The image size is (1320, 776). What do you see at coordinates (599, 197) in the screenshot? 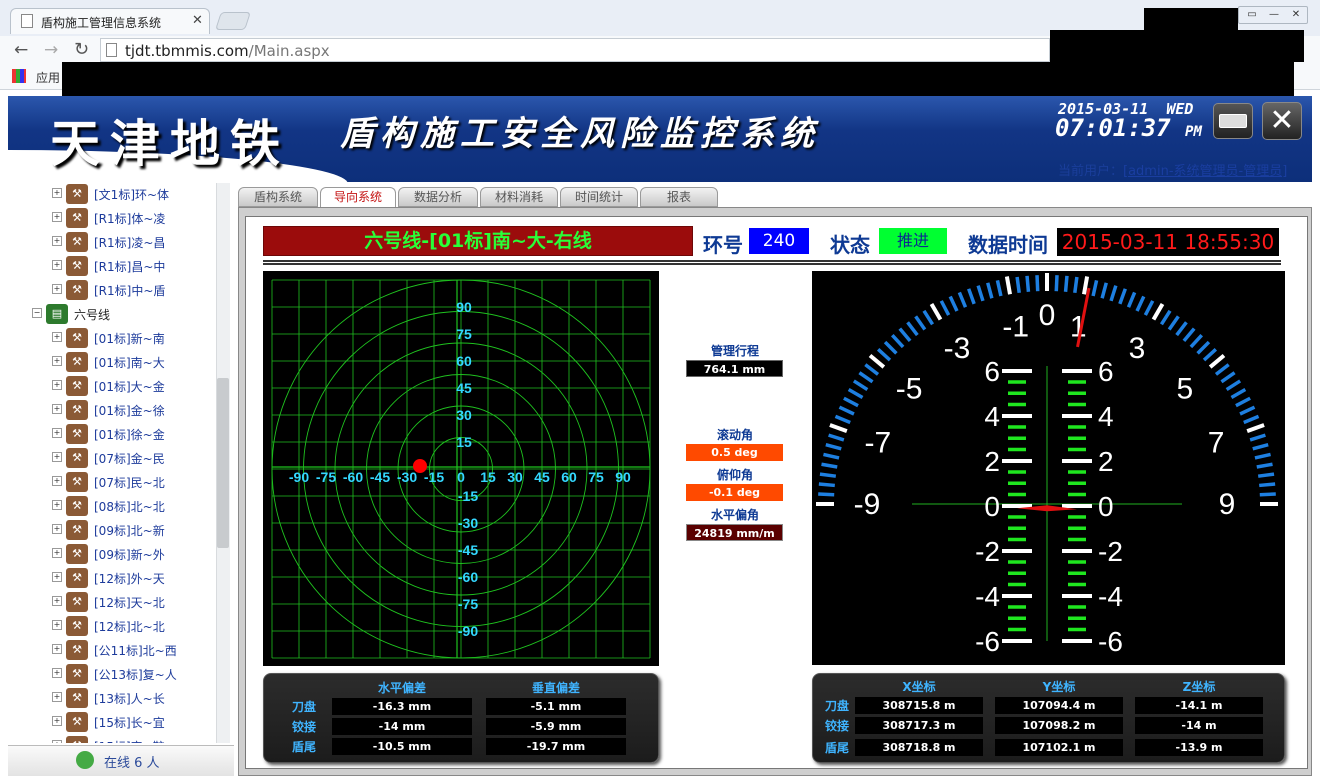
I see `tab-4: 时间统计` at bounding box center [599, 197].